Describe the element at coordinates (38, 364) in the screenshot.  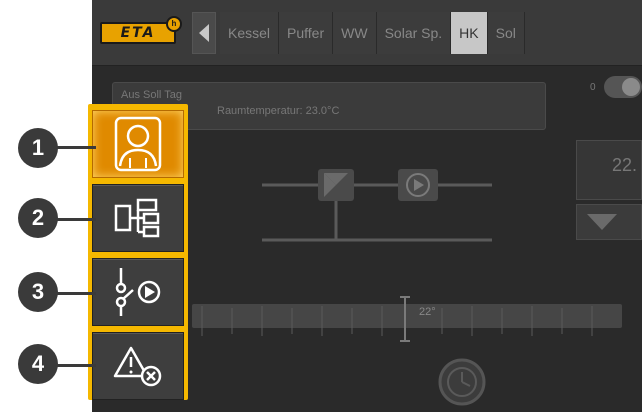
I see `callout-4: 4` at that location.